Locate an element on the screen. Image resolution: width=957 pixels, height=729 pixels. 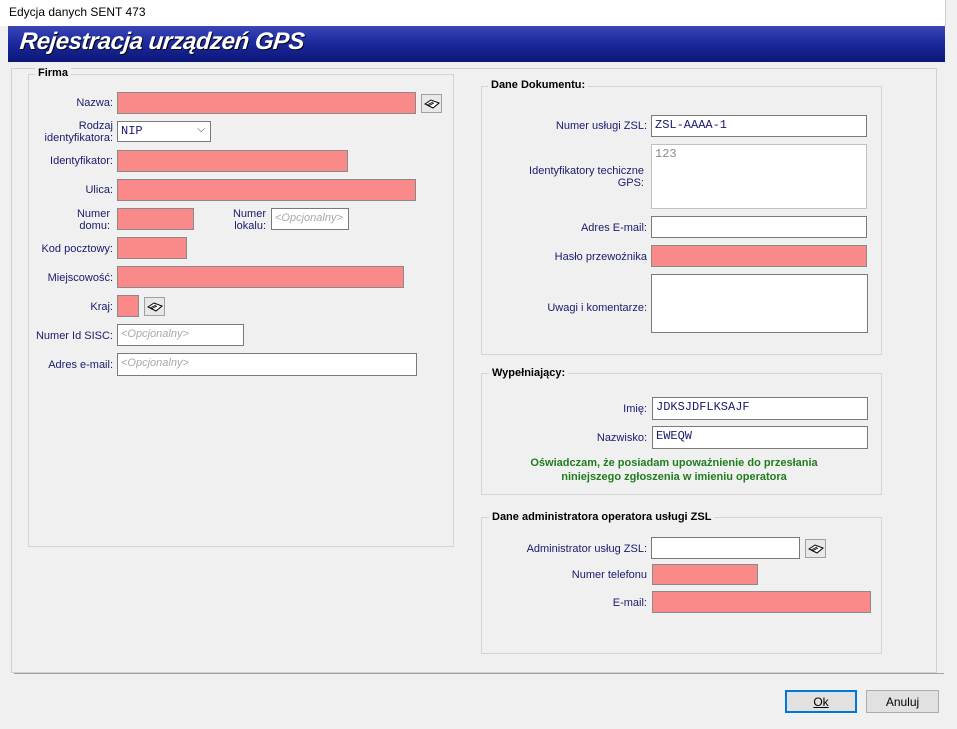
telefon-field is located at coordinates (705, 574).